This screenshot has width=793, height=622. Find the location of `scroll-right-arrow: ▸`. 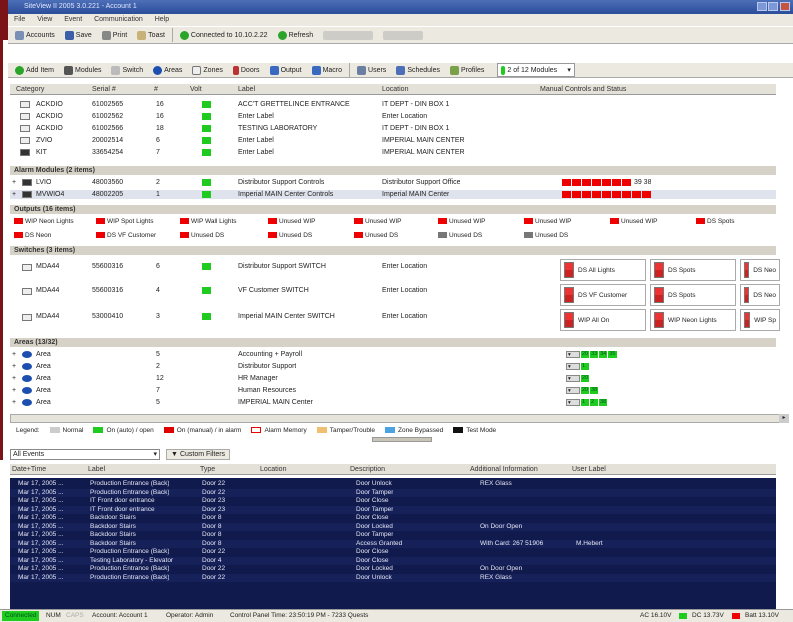

scroll-right-arrow: ▸ is located at coordinates (784, 418).